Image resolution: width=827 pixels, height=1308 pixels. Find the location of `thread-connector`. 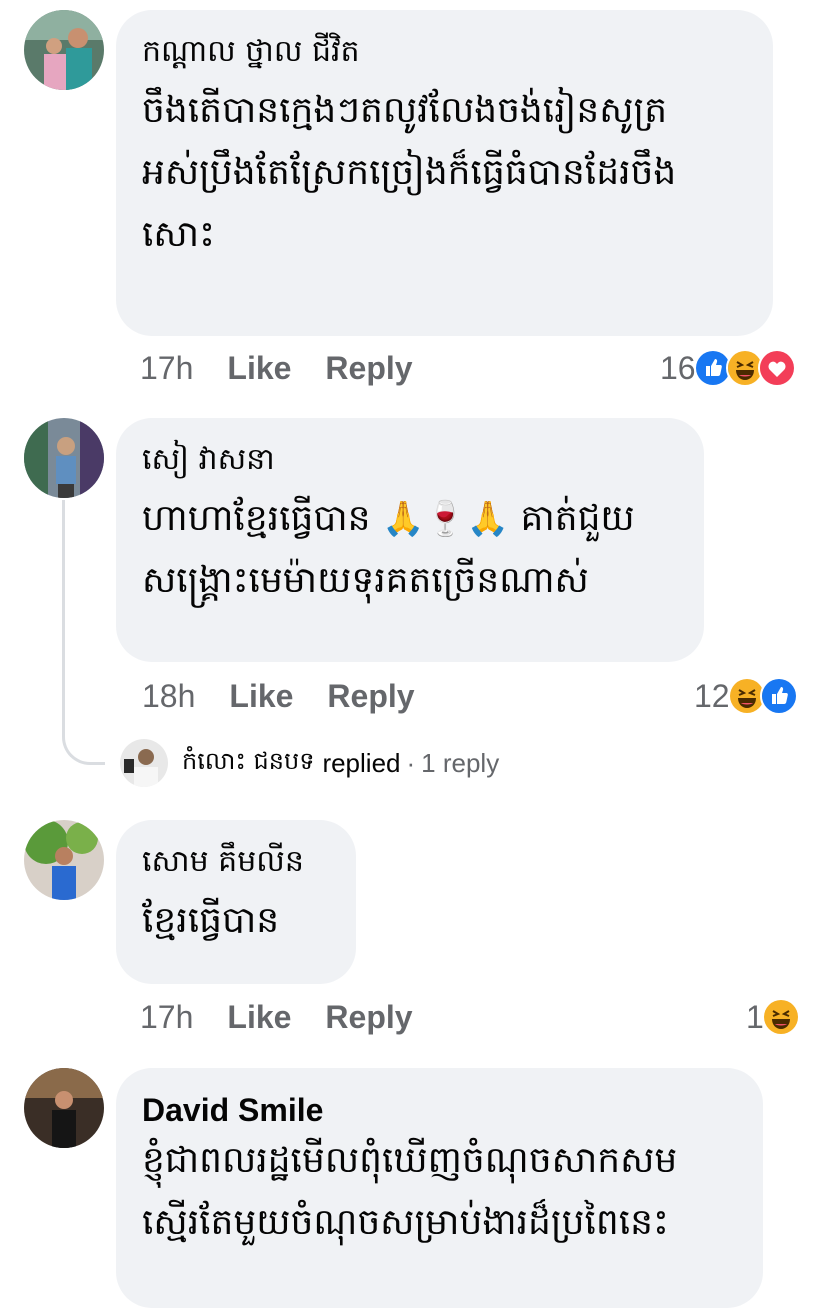

thread-connector is located at coordinates (83, 632).